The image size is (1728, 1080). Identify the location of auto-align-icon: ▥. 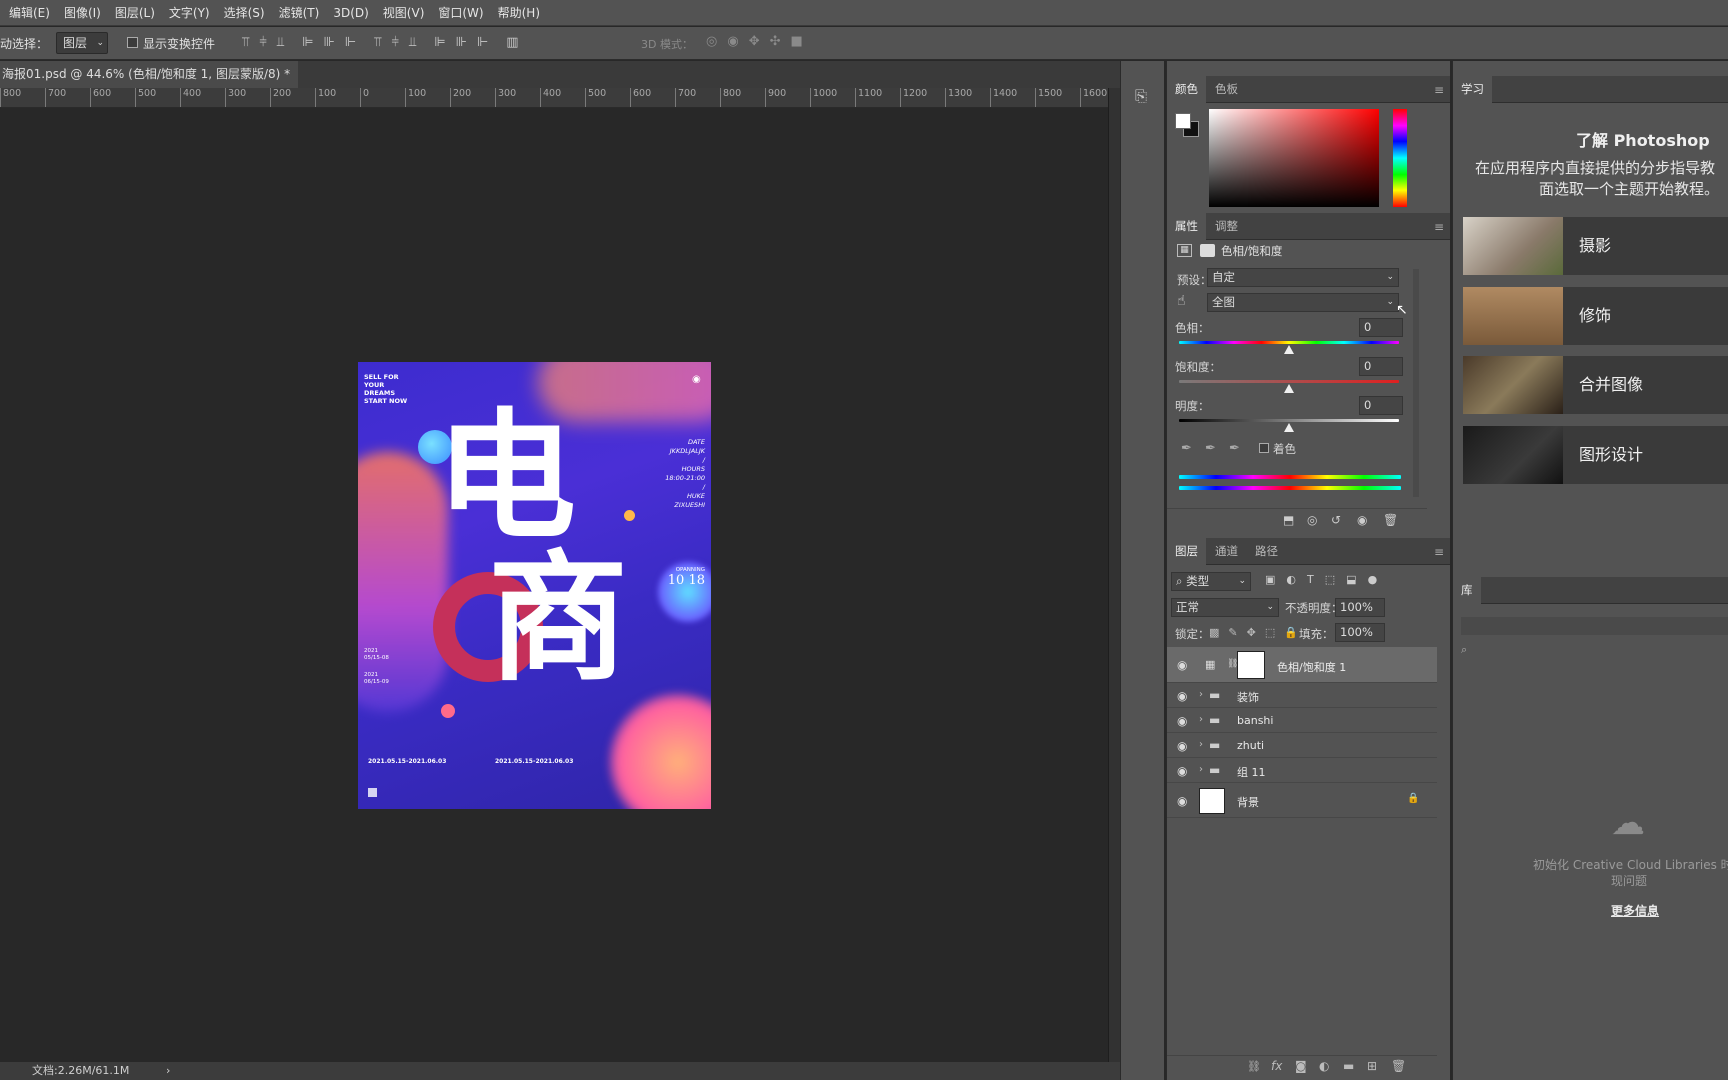
(512, 42).